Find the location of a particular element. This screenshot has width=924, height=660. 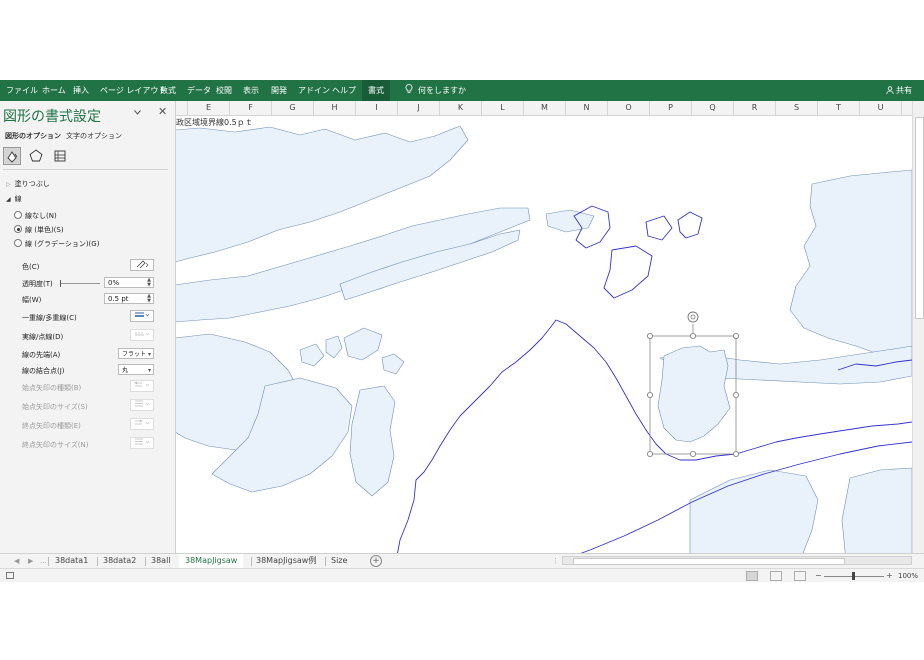

cap-type-select: フラット ▾ is located at coordinates (136, 353).